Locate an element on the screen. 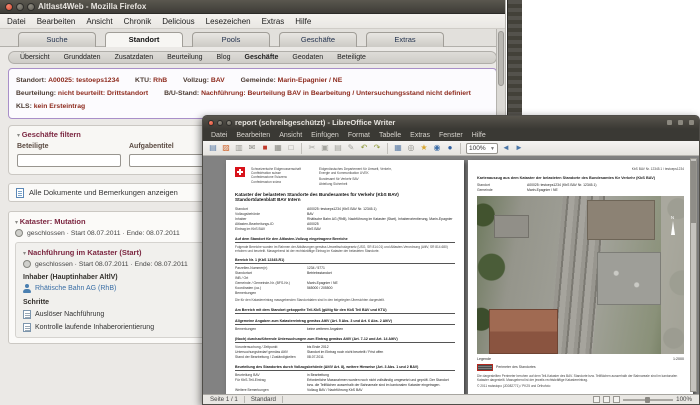  window-title: Altlast4Web - Mozilla Firefox is located at coordinates (92, 6).